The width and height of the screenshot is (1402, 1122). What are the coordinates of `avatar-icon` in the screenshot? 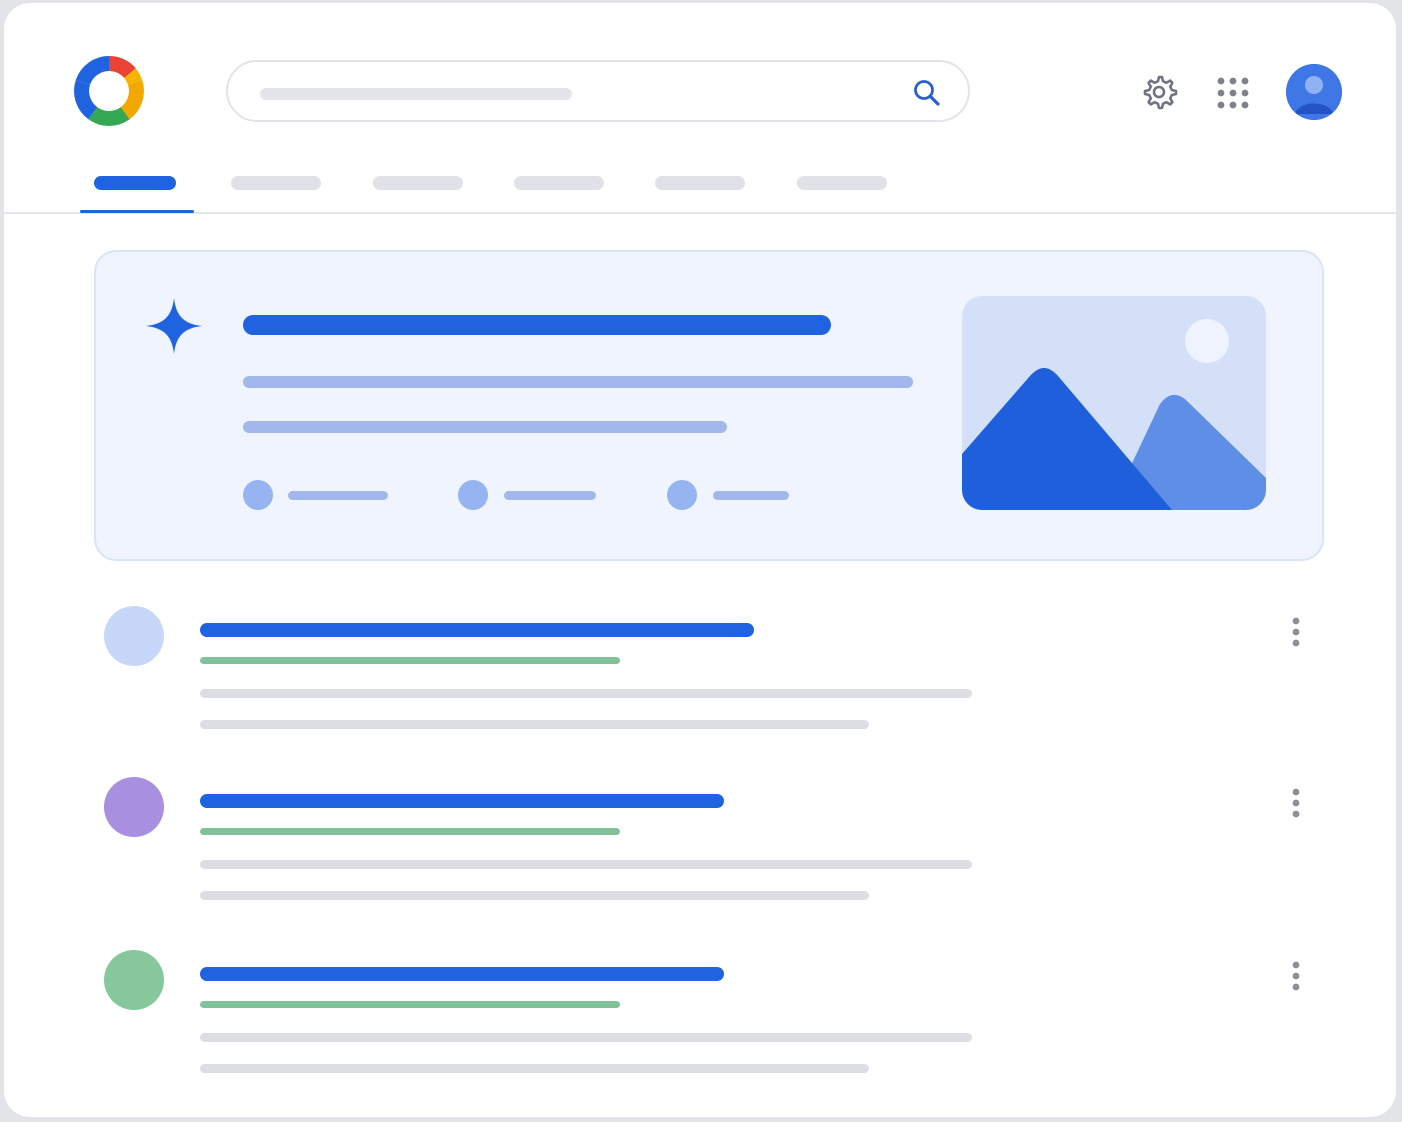 It's located at (1314, 92).